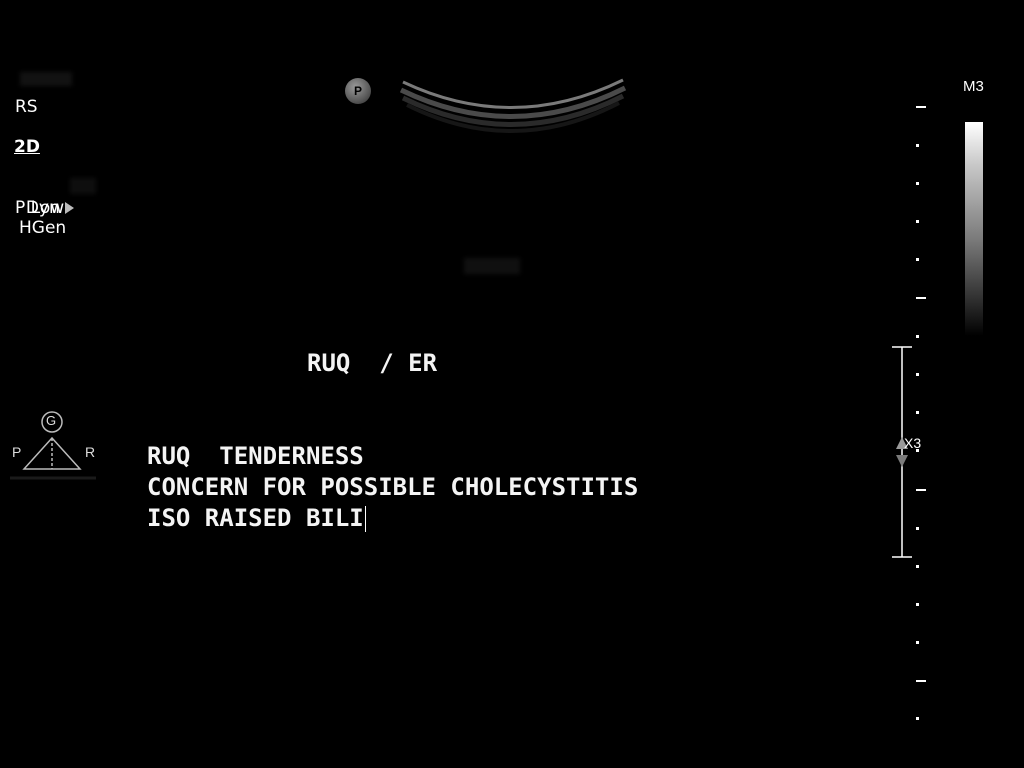 This screenshot has width=1024, height=768. What do you see at coordinates (974, 229) in the screenshot?
I see `grayscale-bar` at bounding box center [974, 229].